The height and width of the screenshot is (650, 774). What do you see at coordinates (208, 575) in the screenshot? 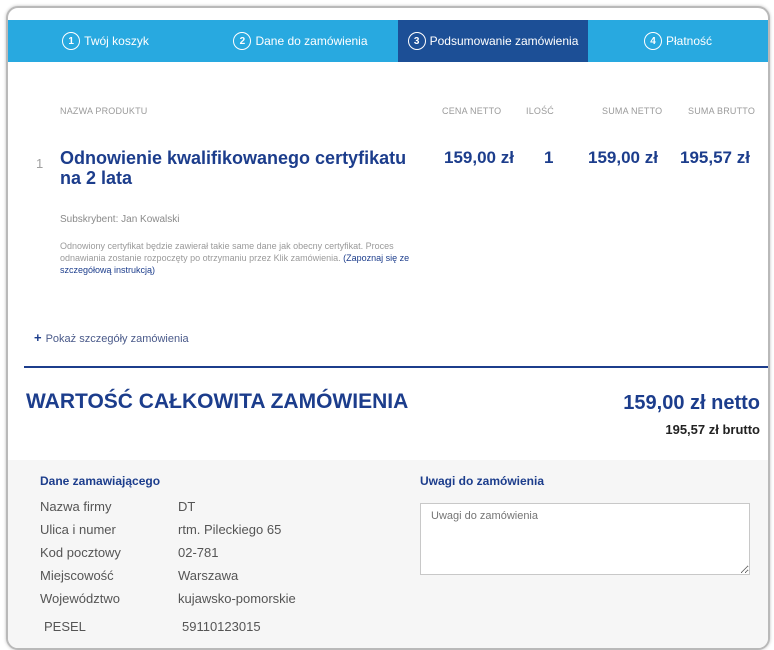
I see `field-value-city: Warszawa` at bounding box center [208, 575].